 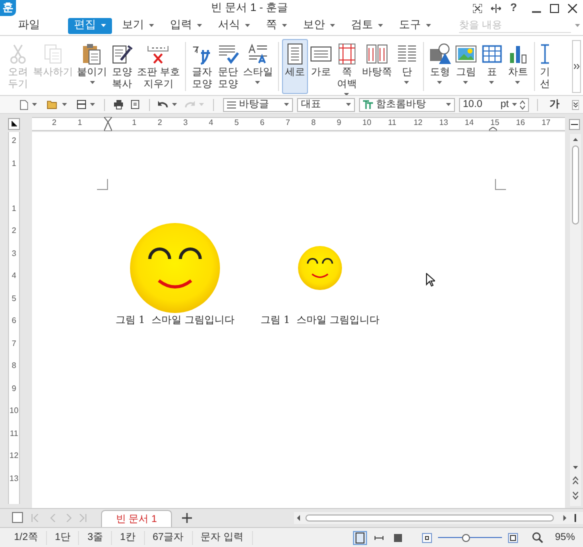 I want to click on ruler-number: 16, so click(x=520, y=122).